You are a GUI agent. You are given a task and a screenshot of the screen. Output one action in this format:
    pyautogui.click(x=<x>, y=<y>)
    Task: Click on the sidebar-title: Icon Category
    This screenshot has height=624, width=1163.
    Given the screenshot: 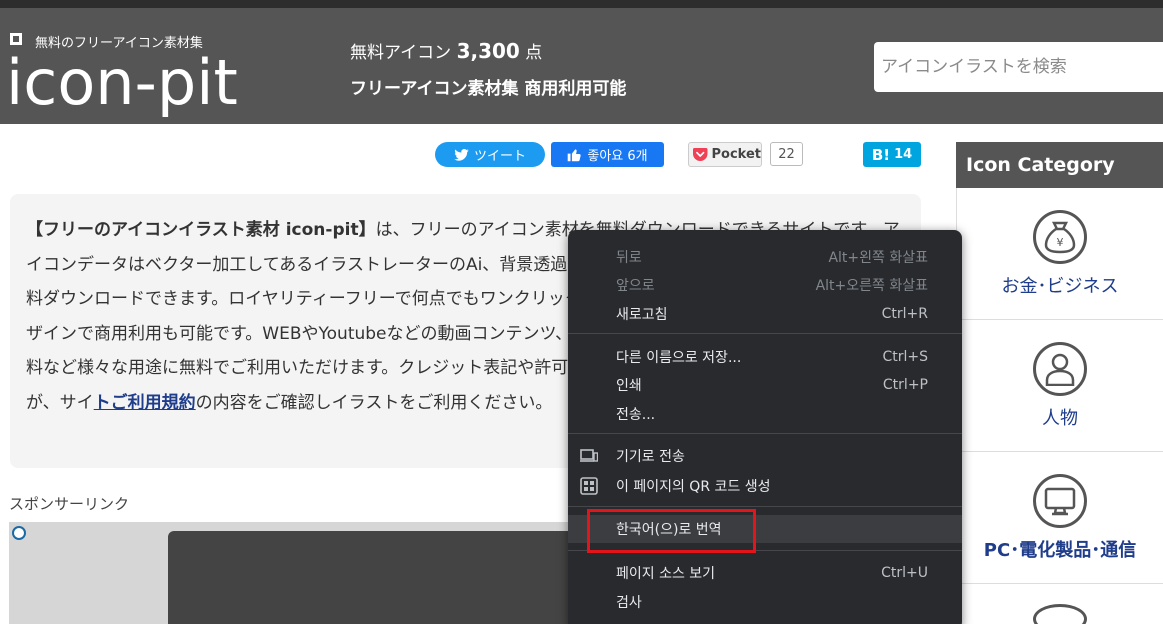 What is the action you would take?
    pyautogui.click(x=1059, y=165)
    